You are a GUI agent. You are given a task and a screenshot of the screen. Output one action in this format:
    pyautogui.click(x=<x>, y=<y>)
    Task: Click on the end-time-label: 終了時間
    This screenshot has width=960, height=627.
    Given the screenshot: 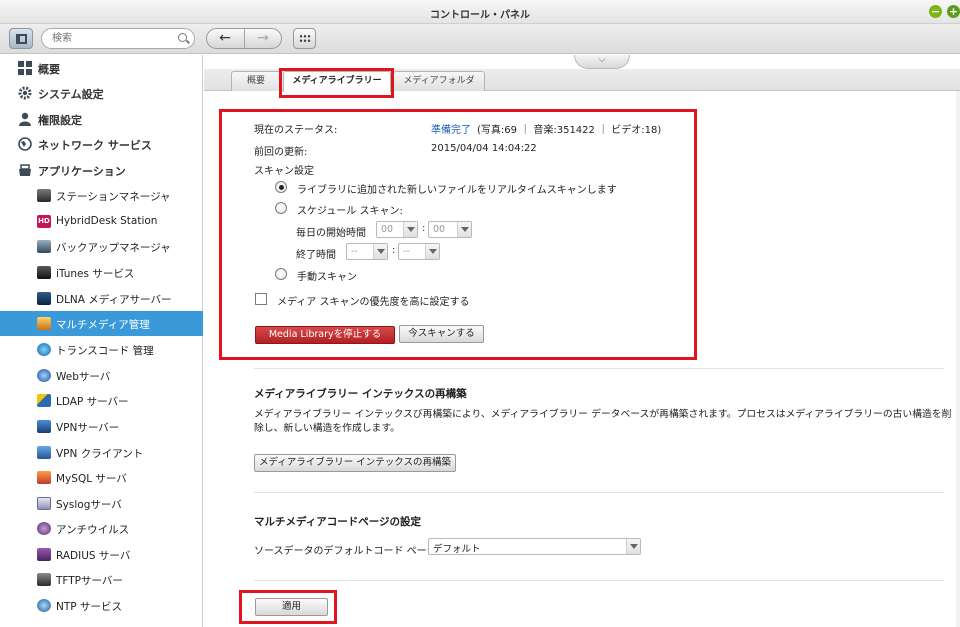 What is the action you would take?
    pyautogui.click(x=316, y=255)
    